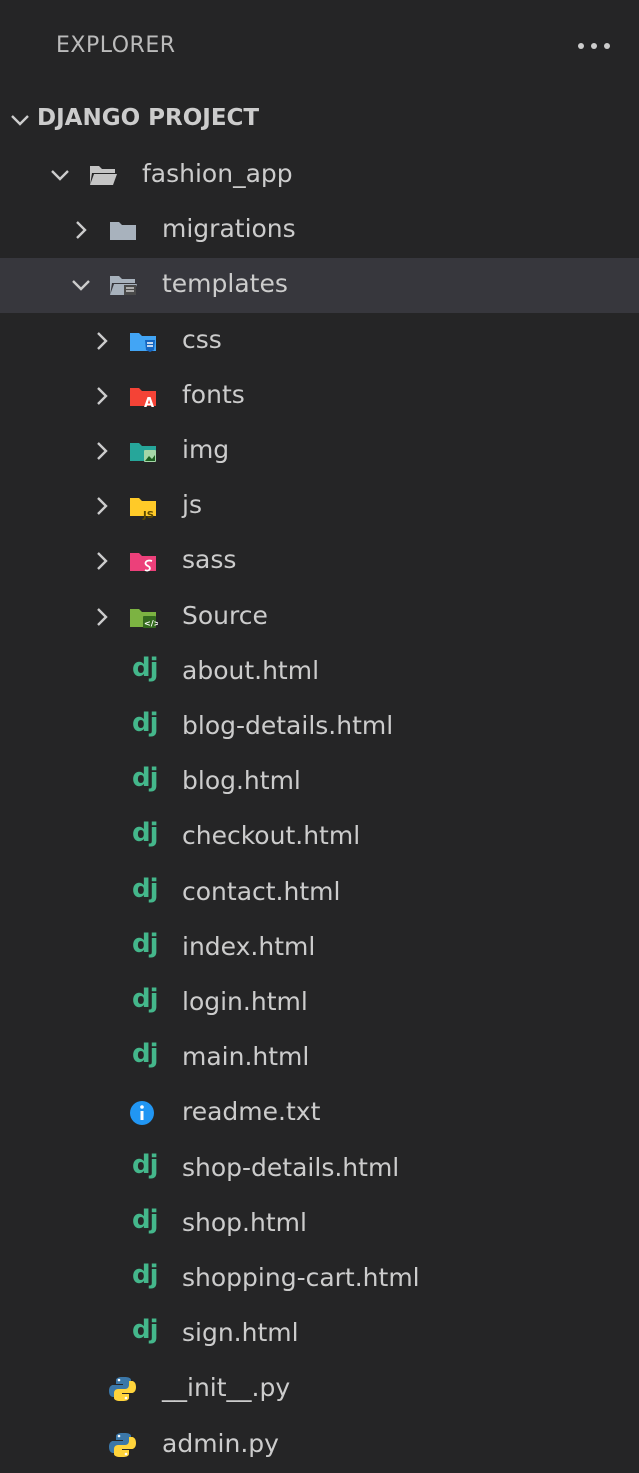 The width and height of the screenshot is (639, 1473). Describe the element at coordinates (192, 505) in the screenshot. I see `tree-item-label: js` at that location.